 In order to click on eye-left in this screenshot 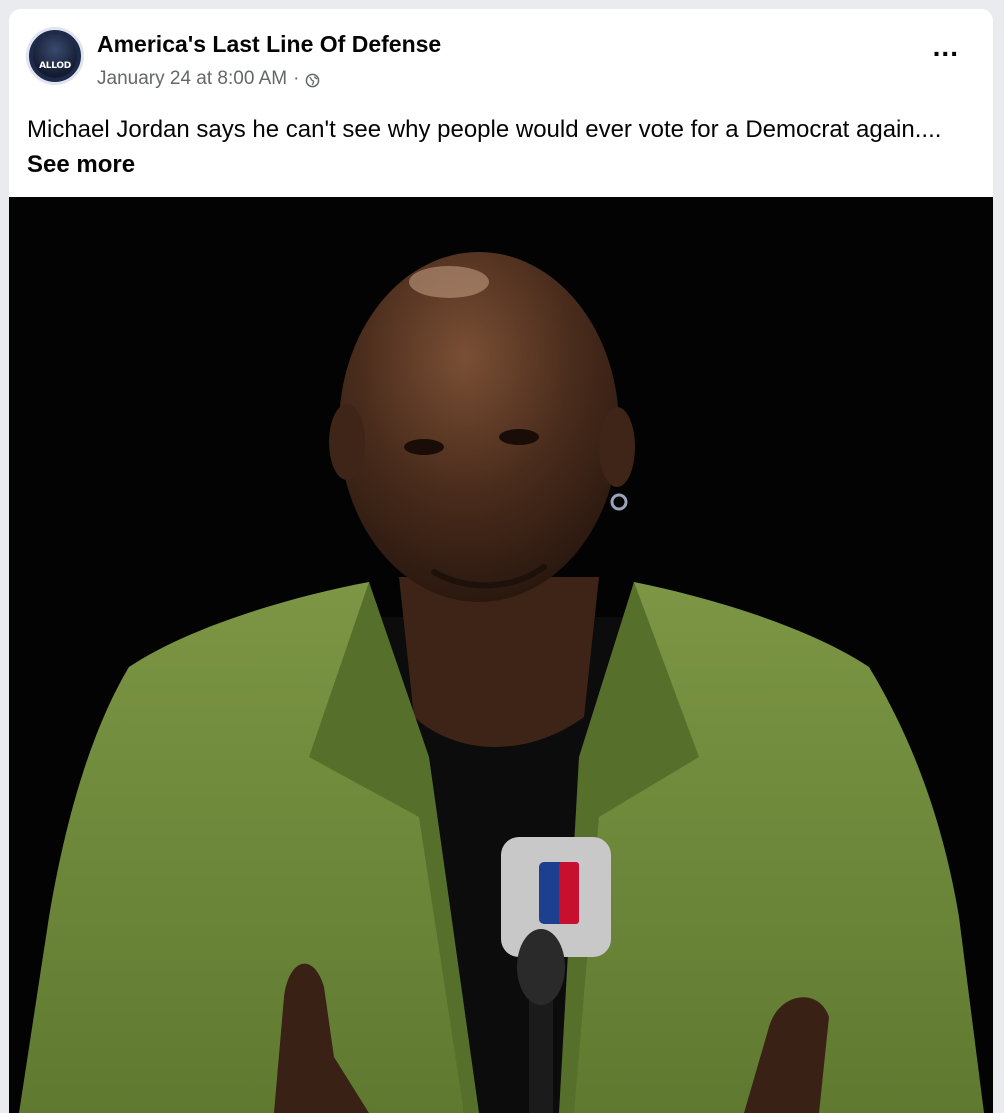, I will do `click(424, 447)`.